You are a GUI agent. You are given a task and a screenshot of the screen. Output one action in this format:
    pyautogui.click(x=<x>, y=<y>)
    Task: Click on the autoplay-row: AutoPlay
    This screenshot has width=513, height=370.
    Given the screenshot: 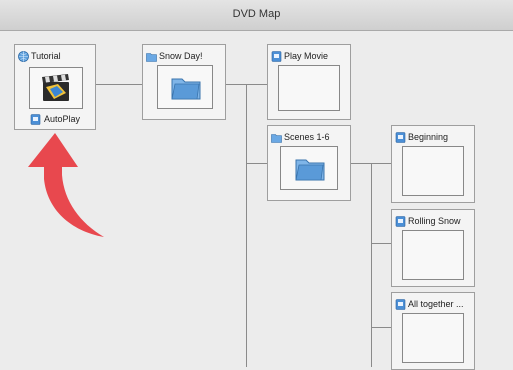 What is the action you would take?
    pyautogui.click(x=55, y=119)
    